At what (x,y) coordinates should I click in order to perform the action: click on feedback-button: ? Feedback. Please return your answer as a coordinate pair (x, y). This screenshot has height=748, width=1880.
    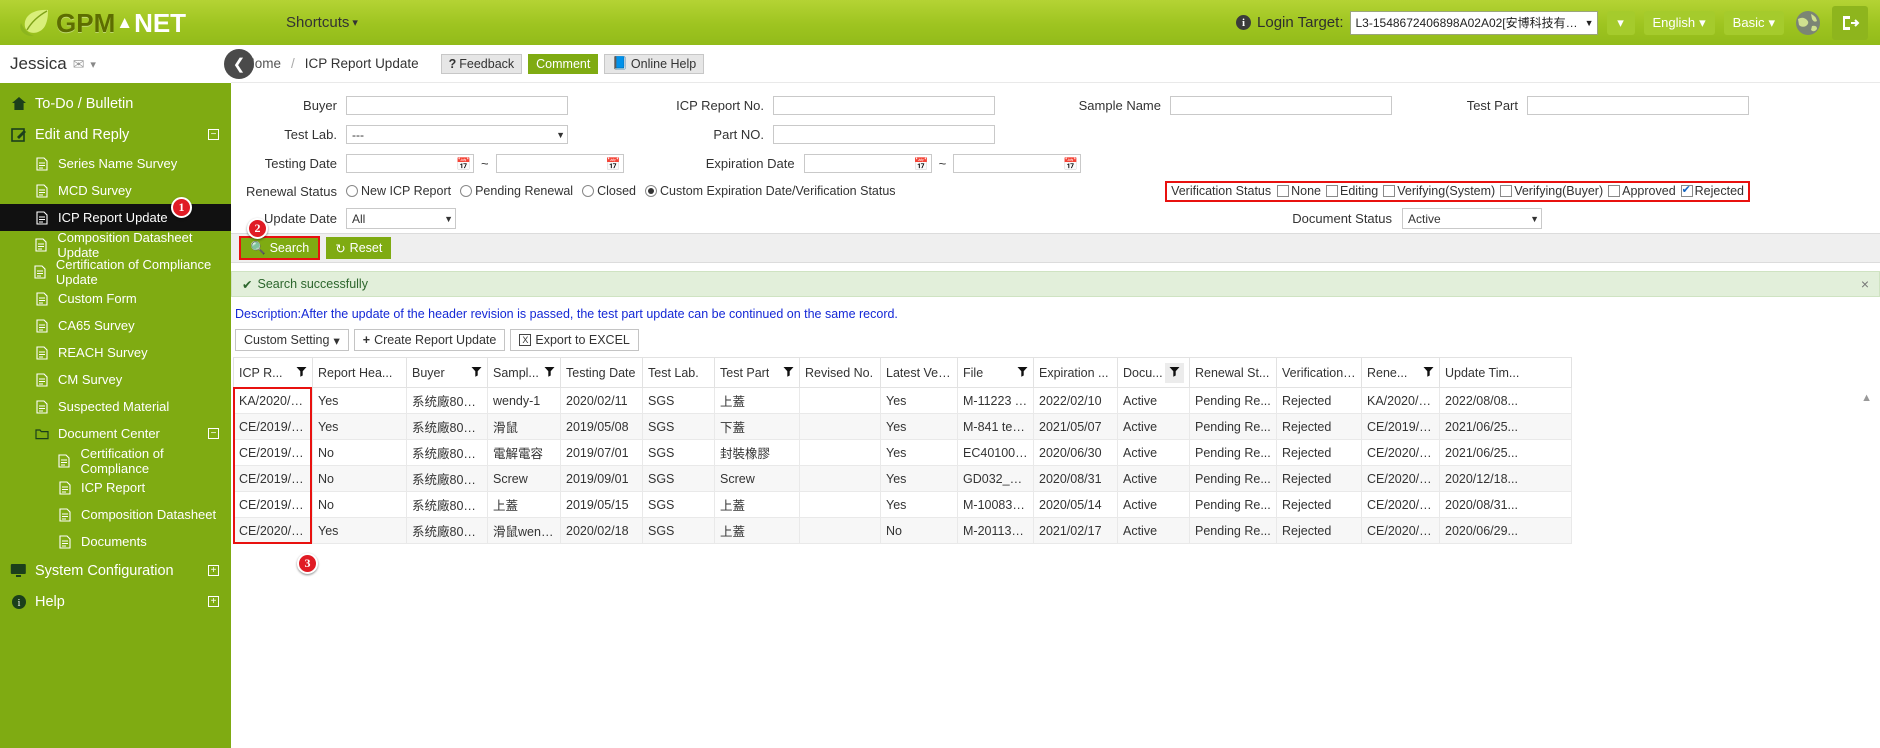
    Looking at the image, I should click on (481, 63).